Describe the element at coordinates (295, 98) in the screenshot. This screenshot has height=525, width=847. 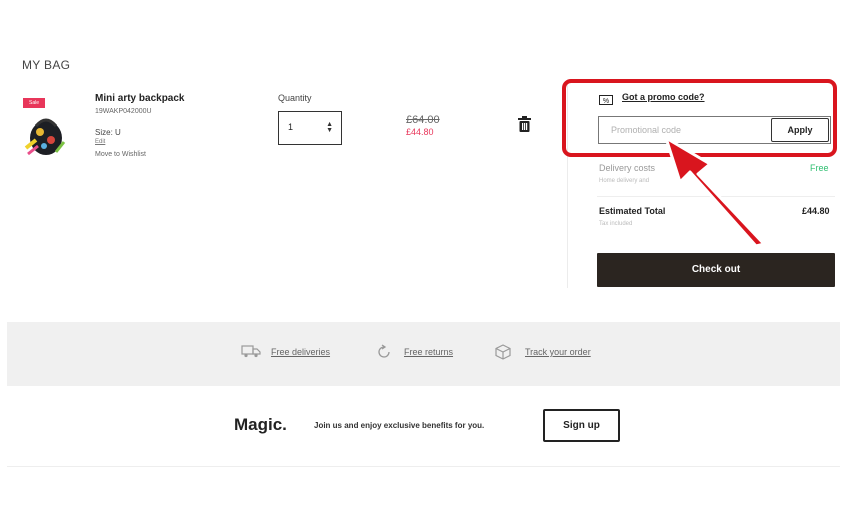
I see `quantity-label: Quantity` at that location.